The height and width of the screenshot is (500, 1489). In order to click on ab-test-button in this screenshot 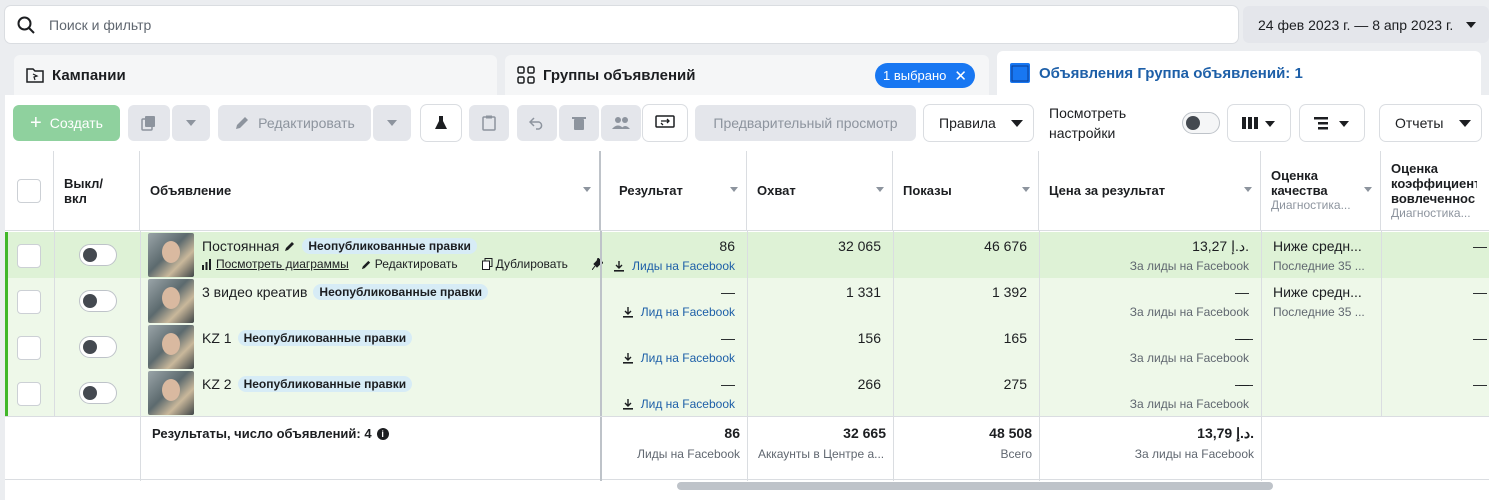, I will do `click(441, 123)`.